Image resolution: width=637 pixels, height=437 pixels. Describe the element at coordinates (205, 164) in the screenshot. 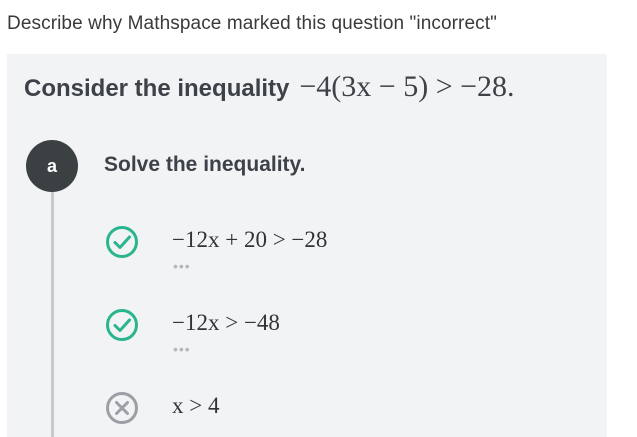

I see `part-a-prompt: Solve the inequality.` at that location.